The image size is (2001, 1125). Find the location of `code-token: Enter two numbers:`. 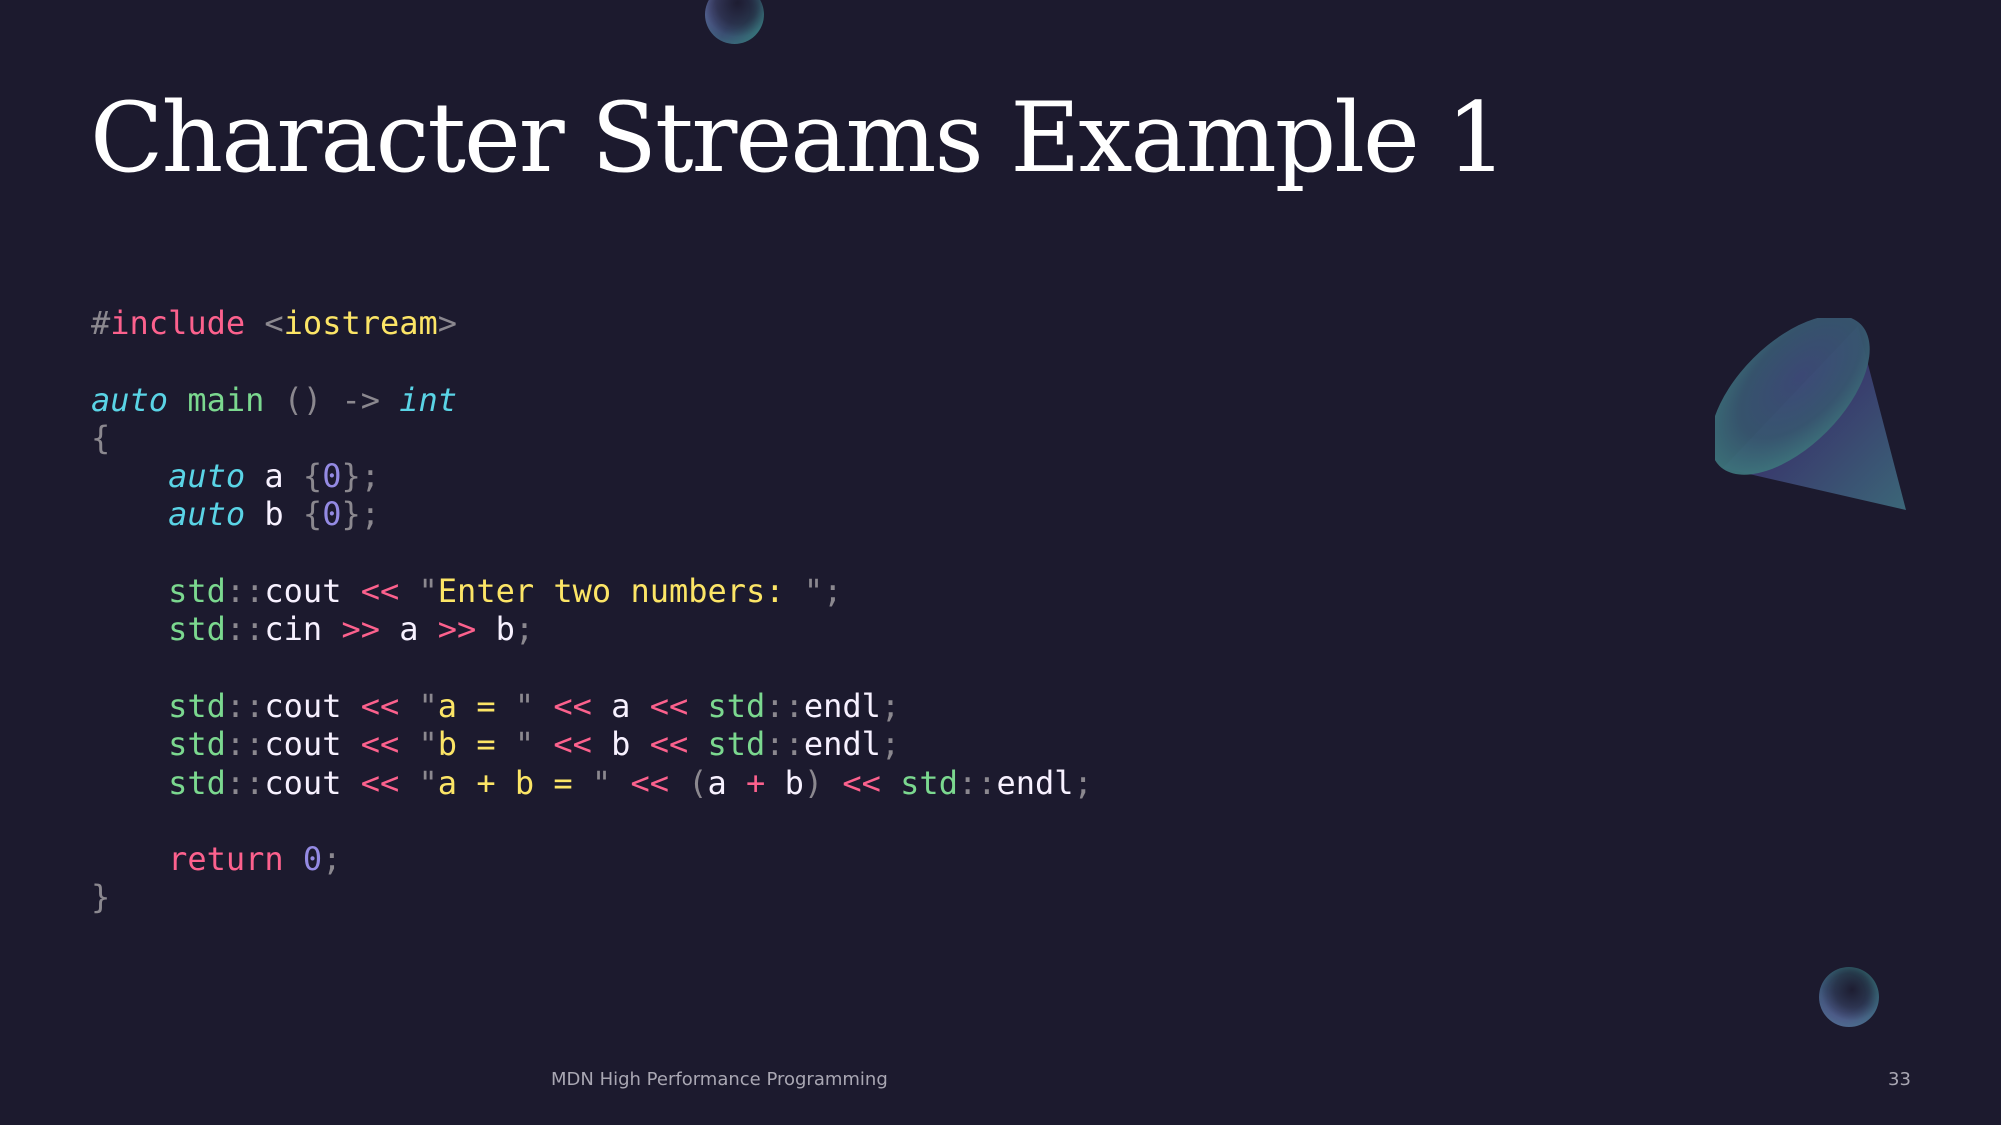

code-token: Enter two numbers: is located at coordinates (620, 591).